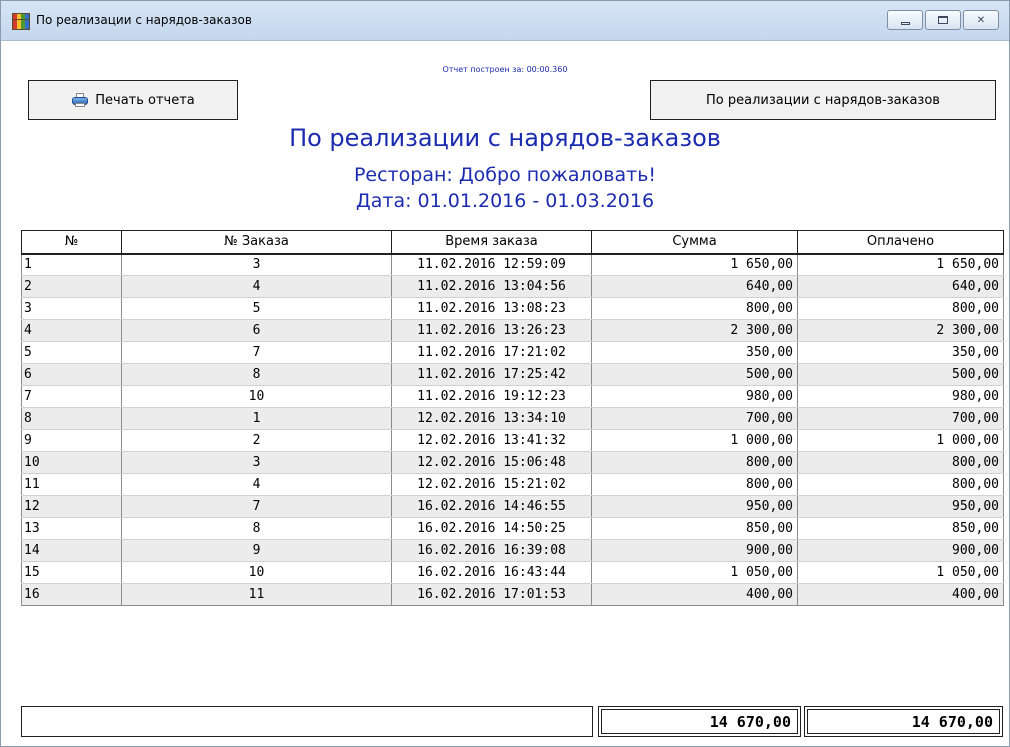 Image resolution: width=1010 pixels, height=747 pixels. What do you see at coordinates (505, 175) in the screenshot?
I see `restaurant-label: Ресторан: Добро пожаловать!` at bounding box center [505, 175].